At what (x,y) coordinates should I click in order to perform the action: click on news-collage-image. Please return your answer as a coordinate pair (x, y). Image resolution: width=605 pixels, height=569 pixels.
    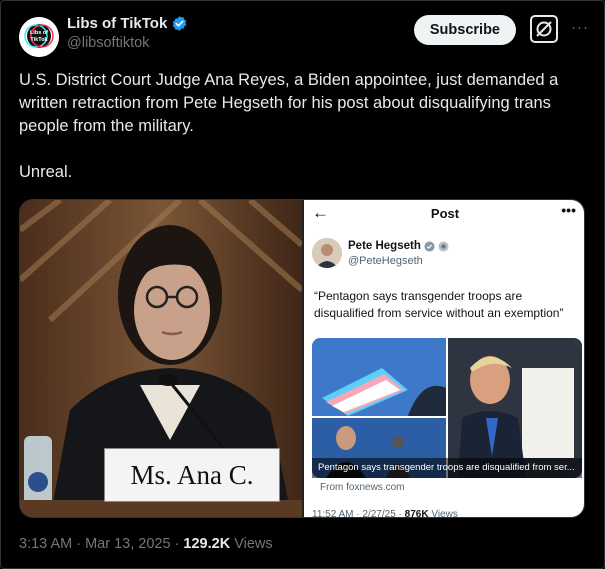
    Looking at the image, I should click on (447, 408).